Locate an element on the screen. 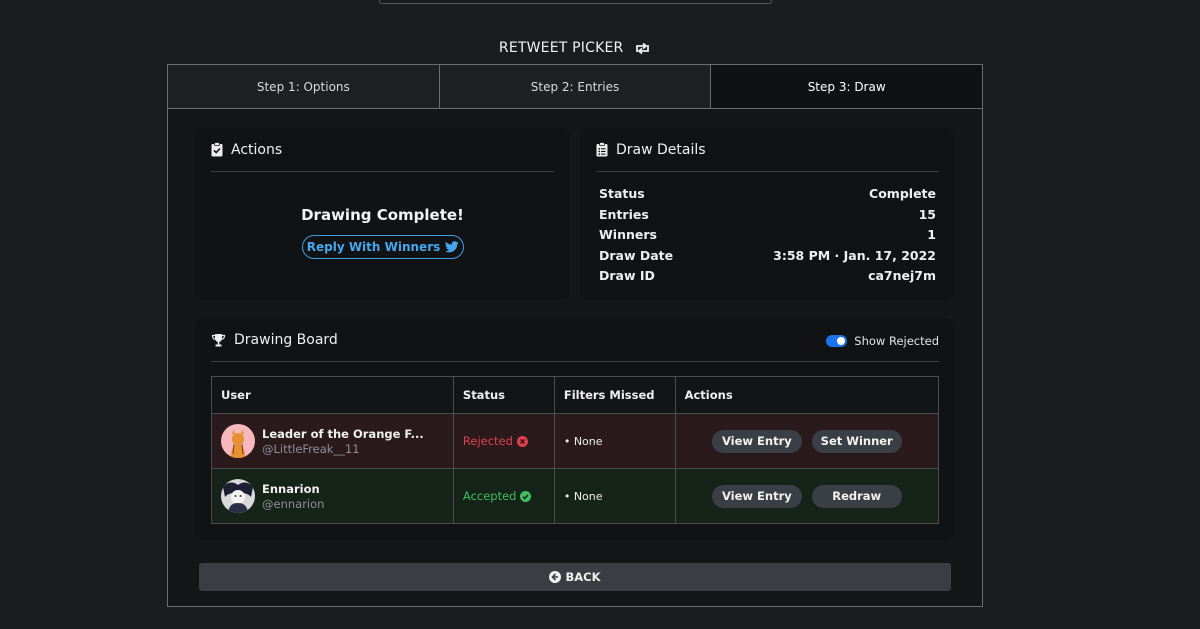  detail-row-draw-date: Draw Date 3:58 PM · Jan. 17, 2022 is located at coordinates (767, 255).